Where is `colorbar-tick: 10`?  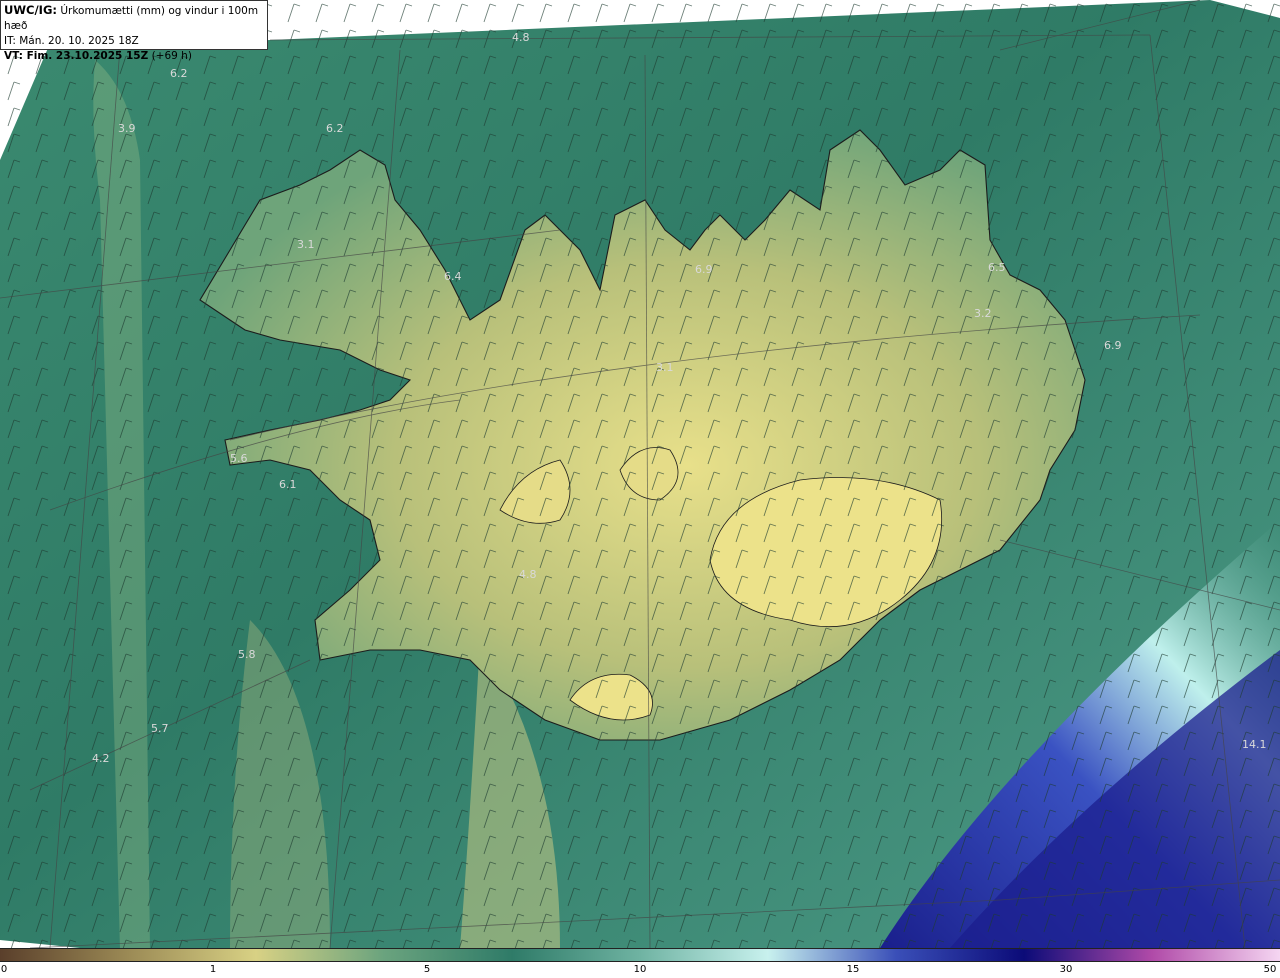 colorbar-tick: 10 is located at coordinates (640, 969).